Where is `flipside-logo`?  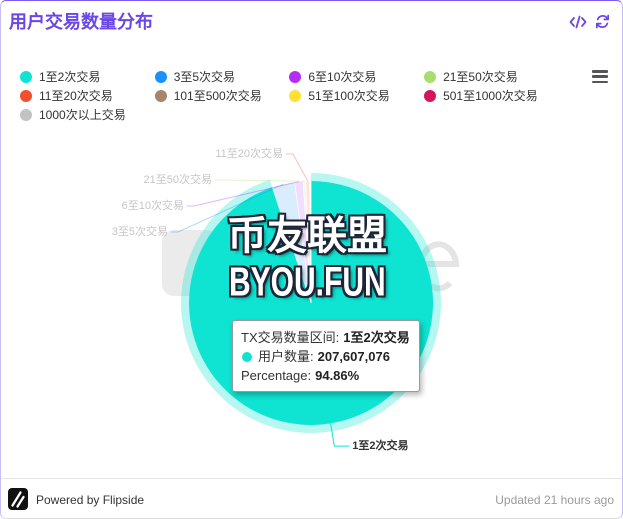
flipside-logo is located at coordinates (18, 499).